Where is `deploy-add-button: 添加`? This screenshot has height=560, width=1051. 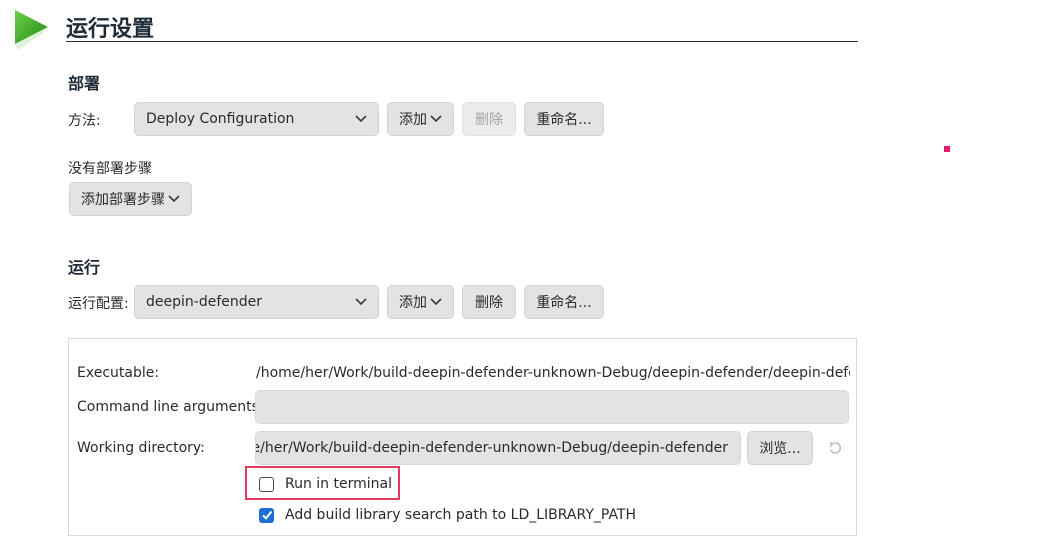
deploy-add-button: 添加 is located at coordinates (420, 119).